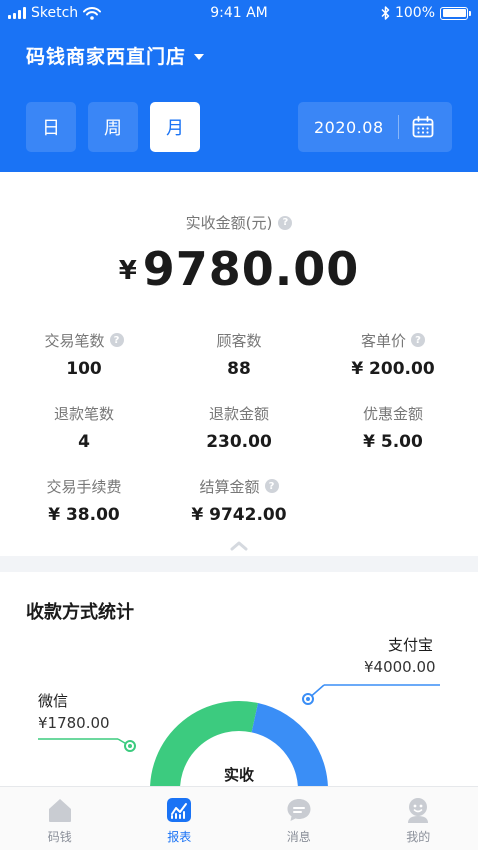 The width and height of the screenshot is (478, 850). I want to click on date-divider, so click(398, 127).